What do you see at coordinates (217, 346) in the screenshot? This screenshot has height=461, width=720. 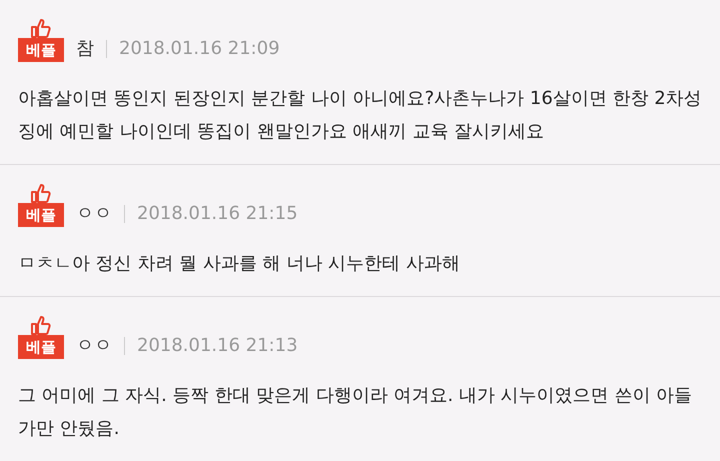 I see `comment-date: 2018.01.16 21:13` at bounding box center [217, 346].